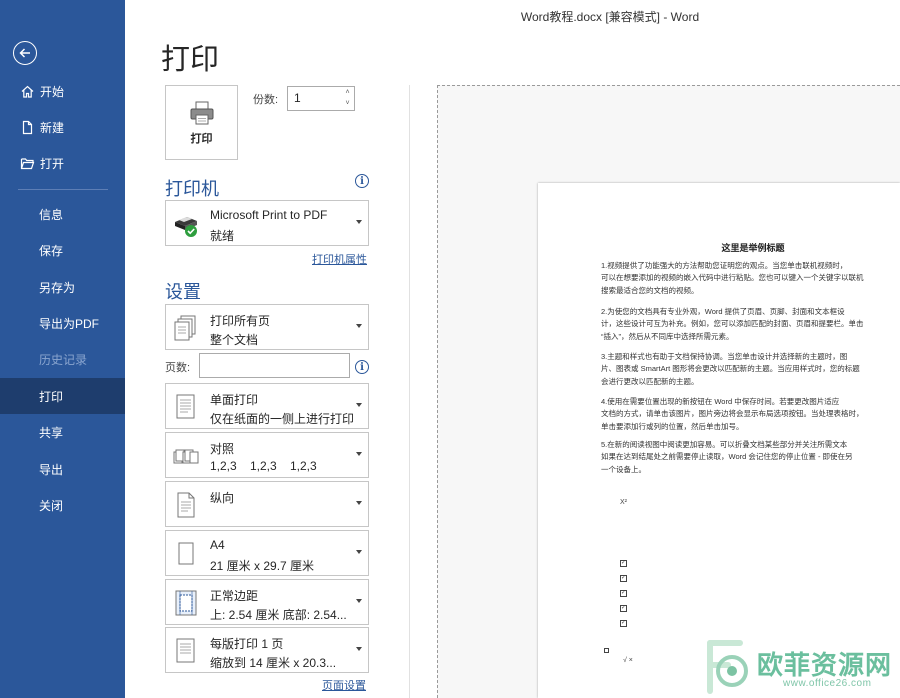  What do you see at coordinates (51, 469) in the screenshot?
I see `sidebar-item-label: 导出` at bounding box center [51, 469].